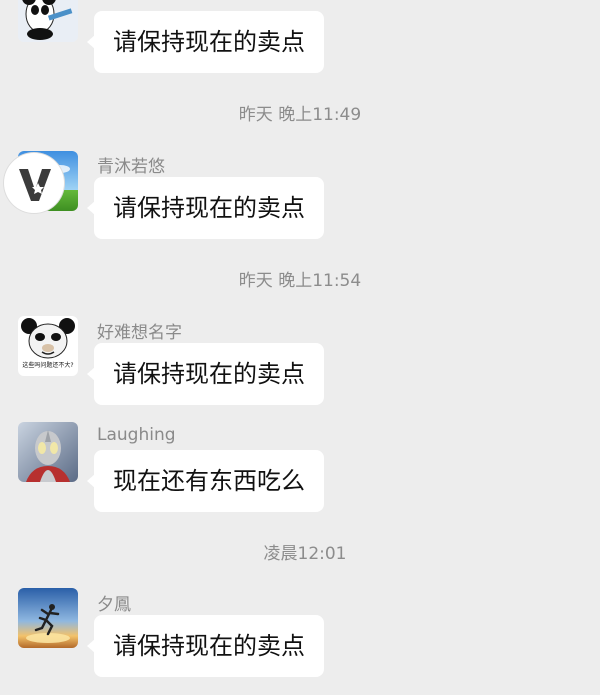  What do you see at coordinates (114, 605) in the screenshot?
I see `sender-name: 夕鳳` at bounding box center [114, 605].